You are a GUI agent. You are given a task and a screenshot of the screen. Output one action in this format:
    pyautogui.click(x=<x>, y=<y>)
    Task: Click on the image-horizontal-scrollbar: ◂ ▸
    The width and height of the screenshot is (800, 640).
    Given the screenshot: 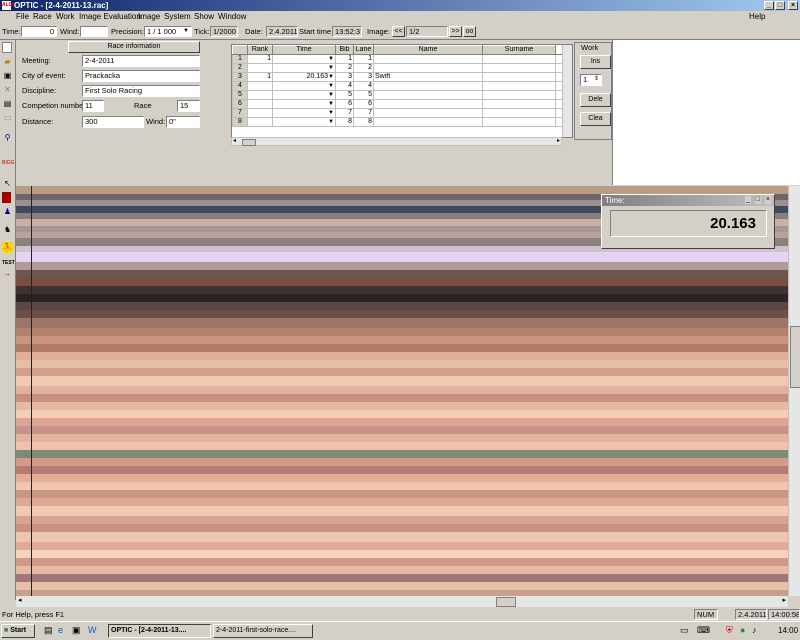 What is the action you would take?
    pyautogui.click(x=402, y=601)
    